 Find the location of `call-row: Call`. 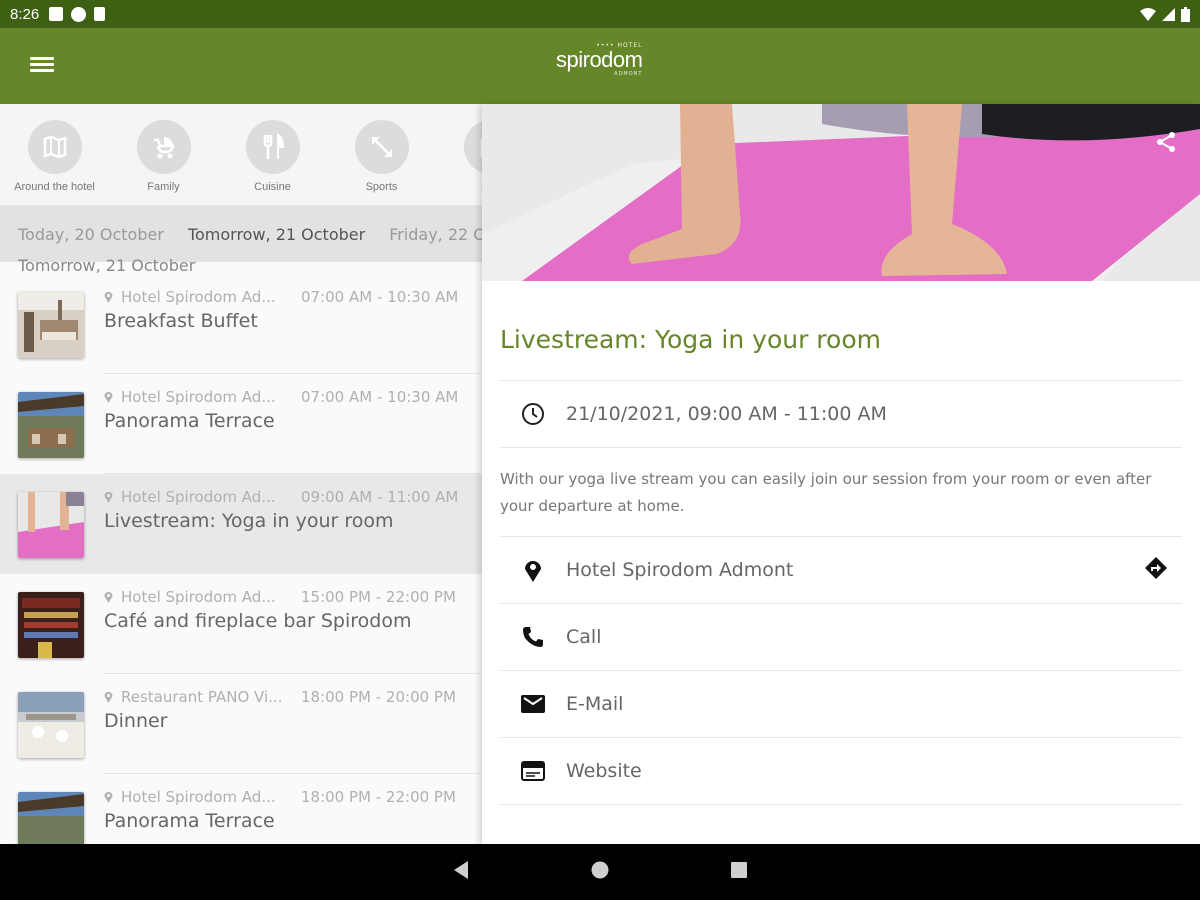

call-row: Call is located at coordinates (841, 636).